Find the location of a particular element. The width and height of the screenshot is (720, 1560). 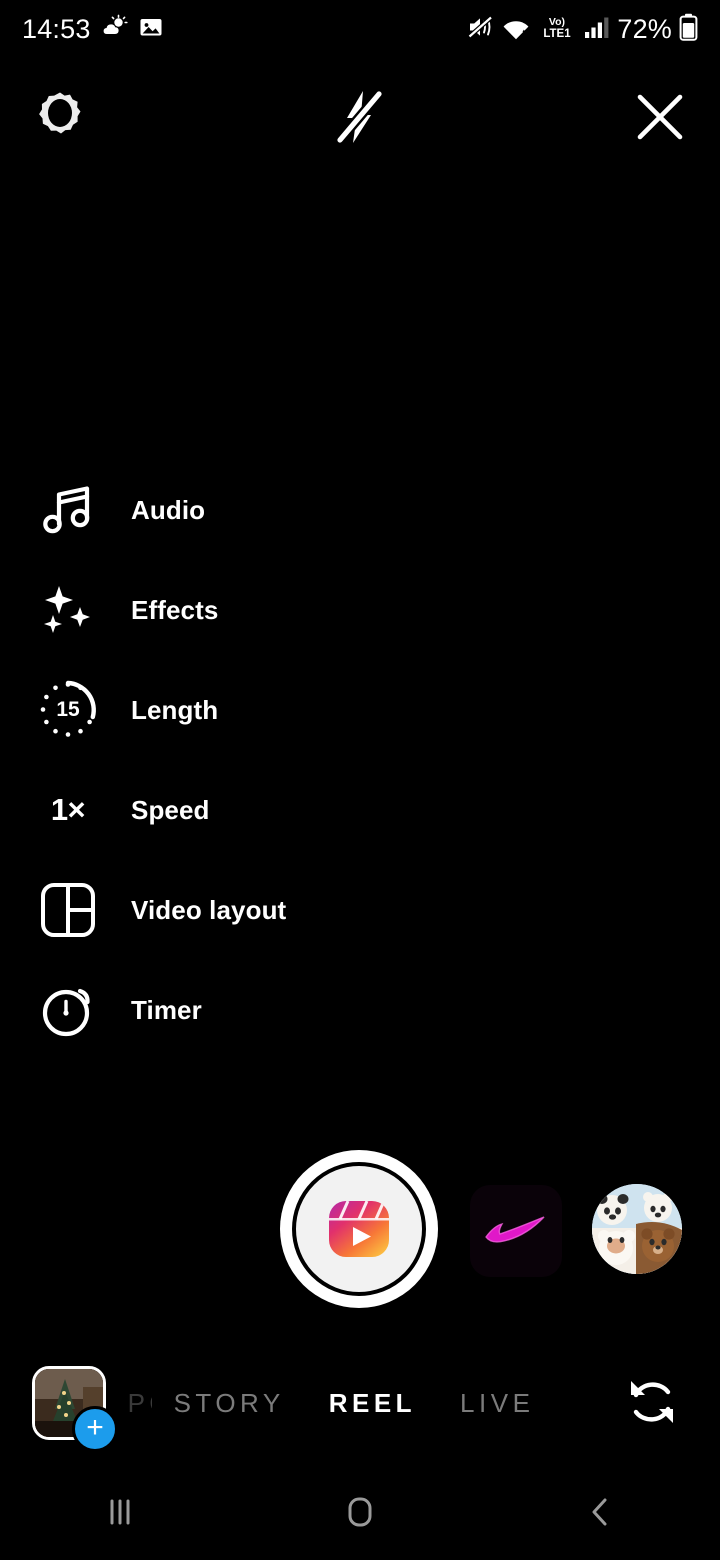

status-bar-left: 14:53 is located at coordinates (92, 29).